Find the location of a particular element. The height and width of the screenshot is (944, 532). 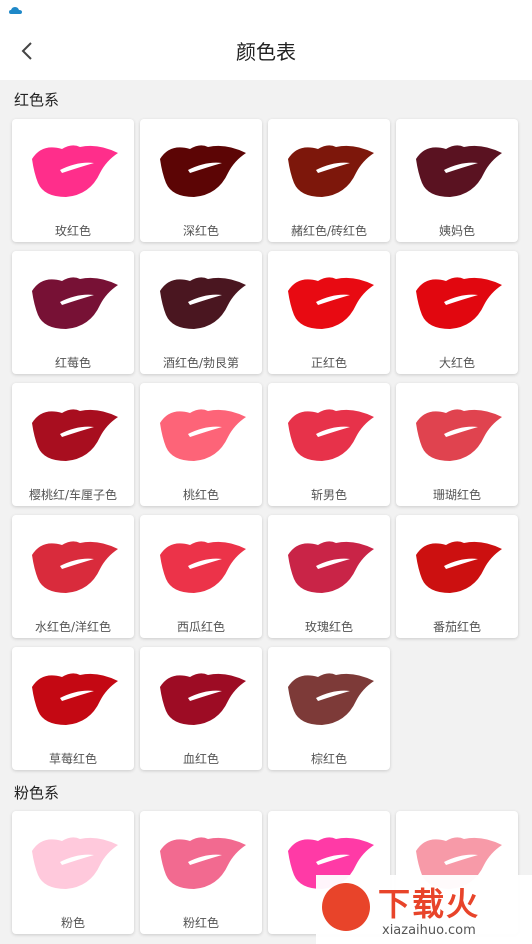

color-card-label: 深红色 is located at coordinates (200, 231).